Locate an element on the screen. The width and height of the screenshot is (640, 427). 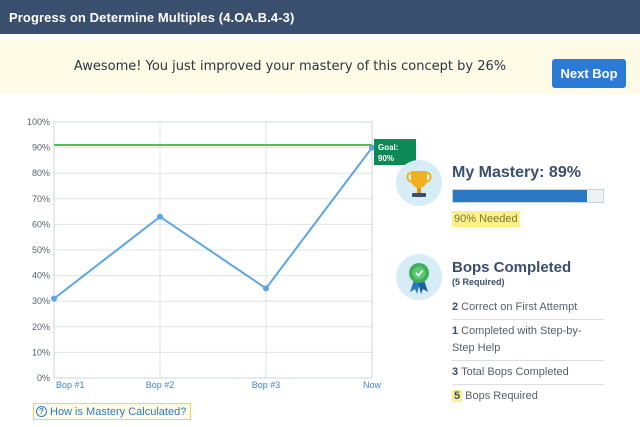
list-item: 5 Bops Required is located at coordinates (528, 396).